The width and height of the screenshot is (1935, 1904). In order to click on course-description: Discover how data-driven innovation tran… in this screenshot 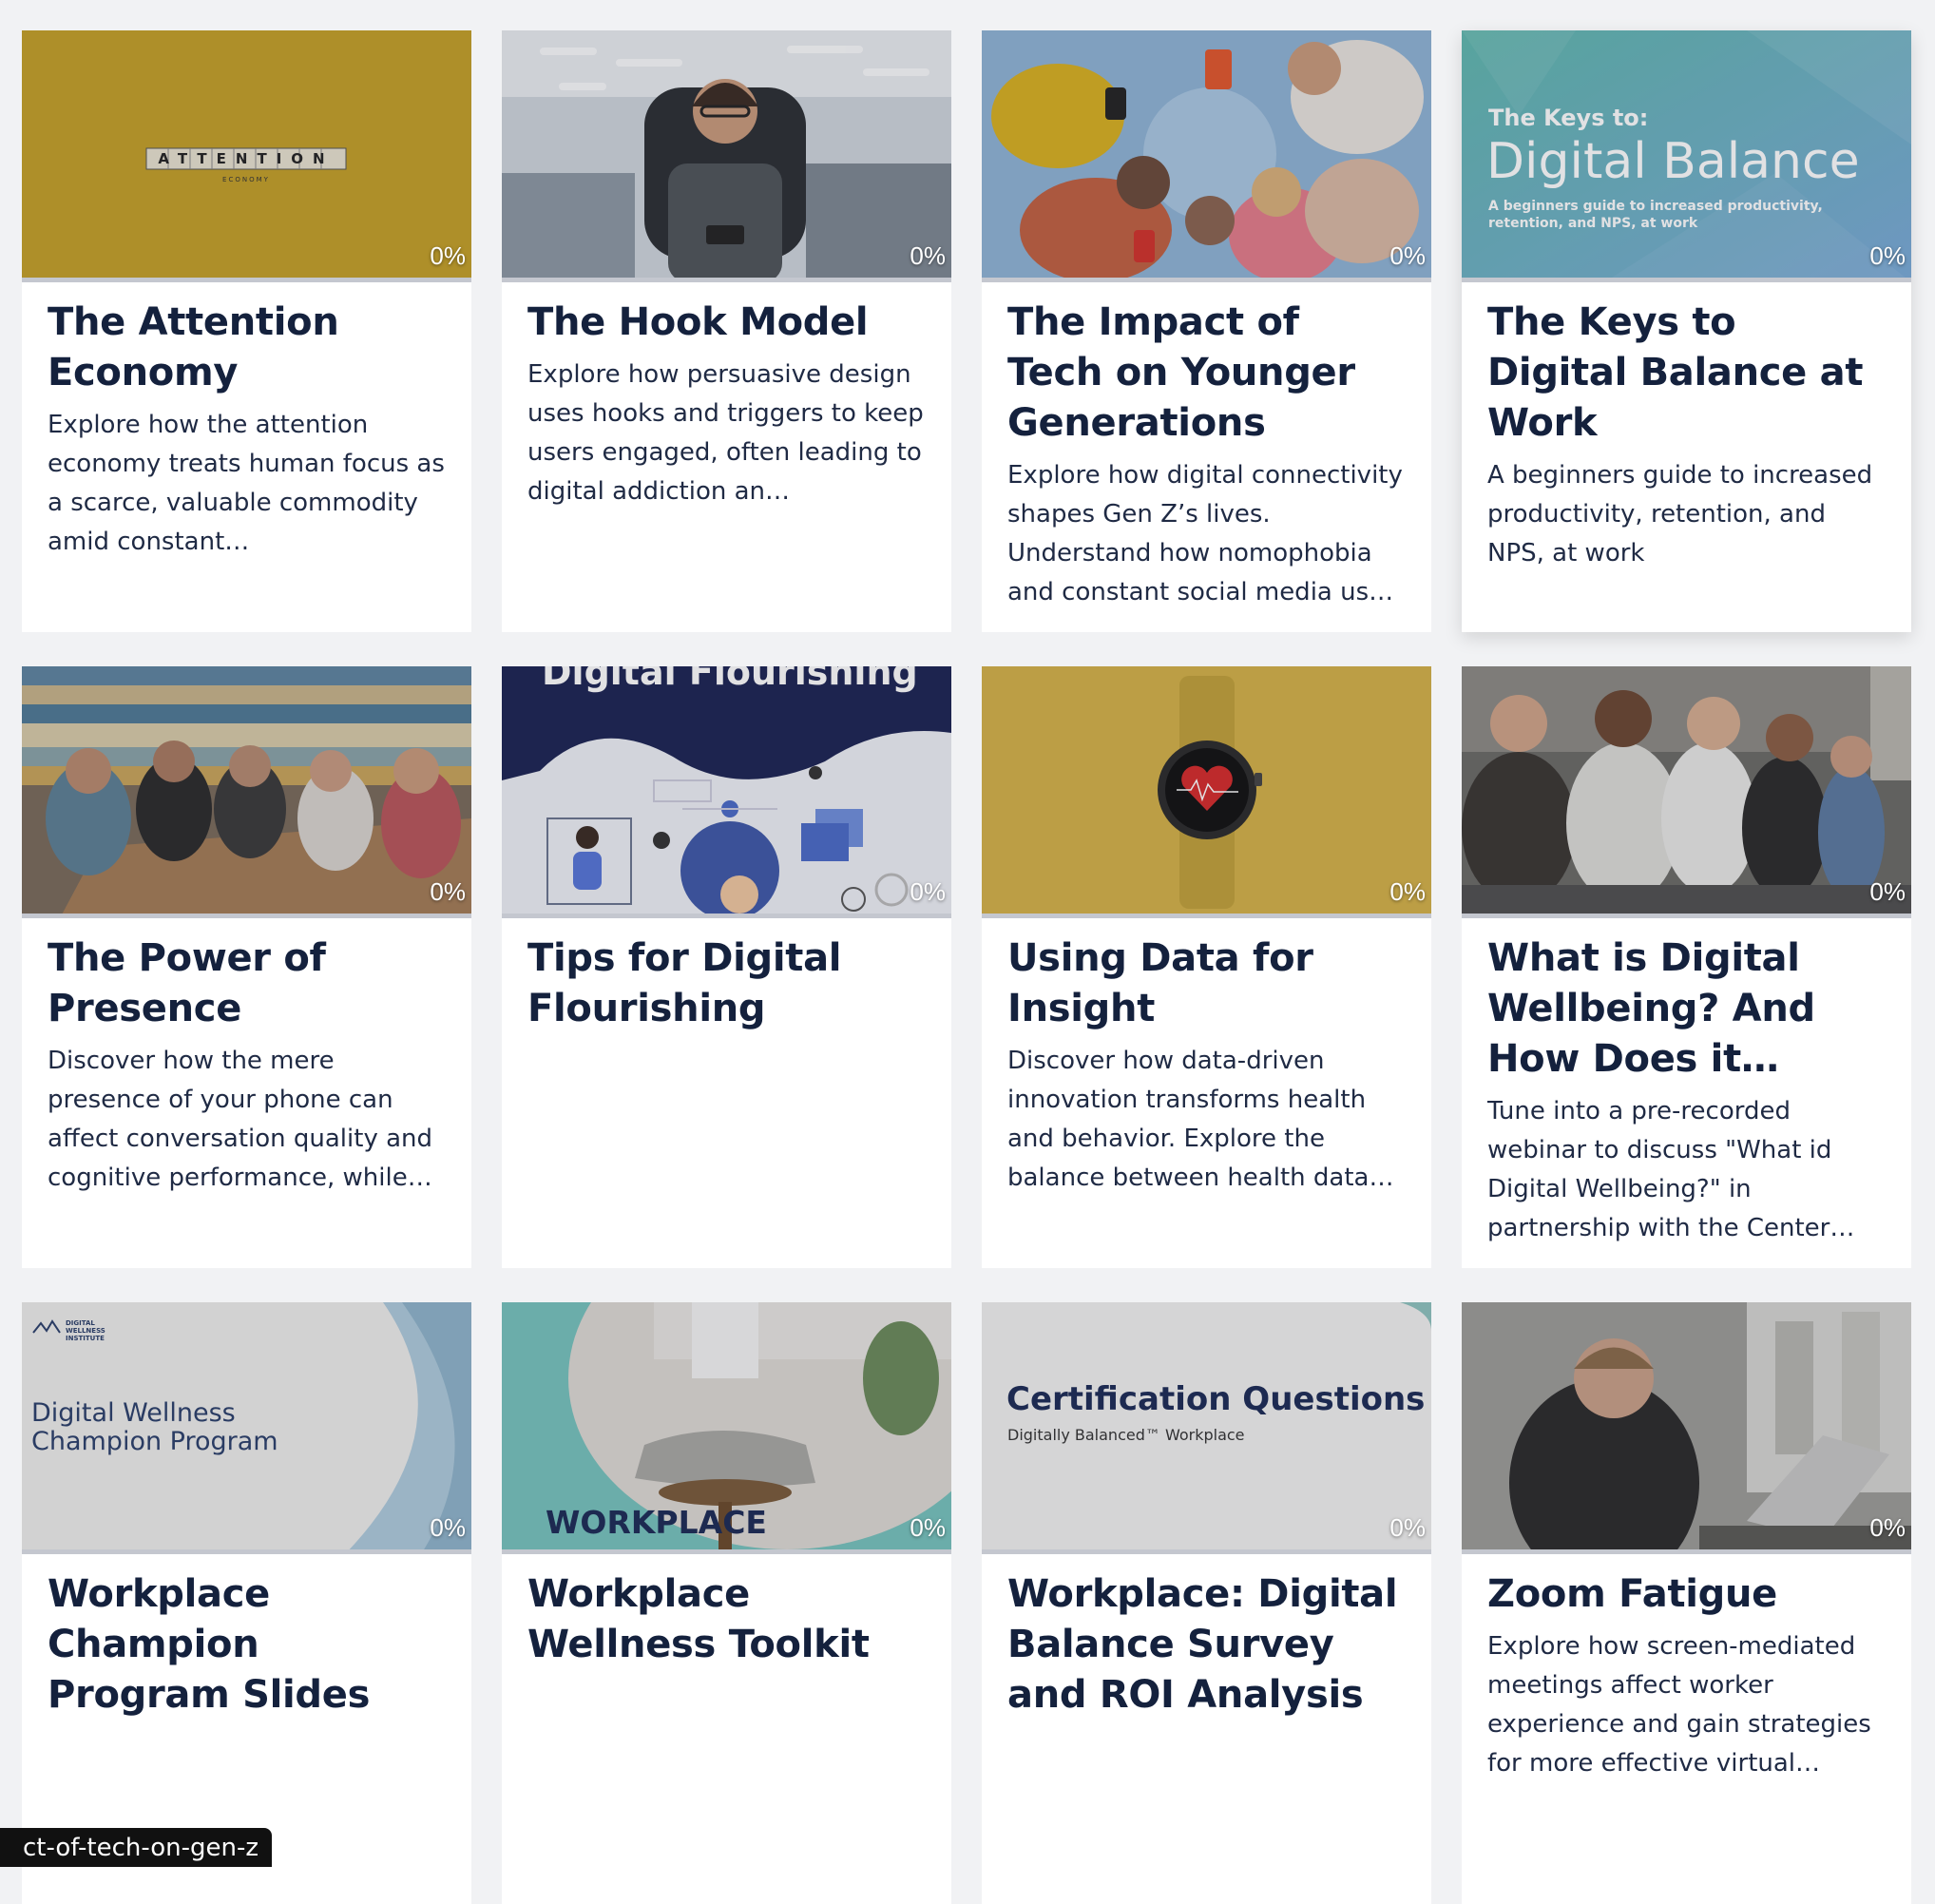, I will do `click(1200, 1119)`.